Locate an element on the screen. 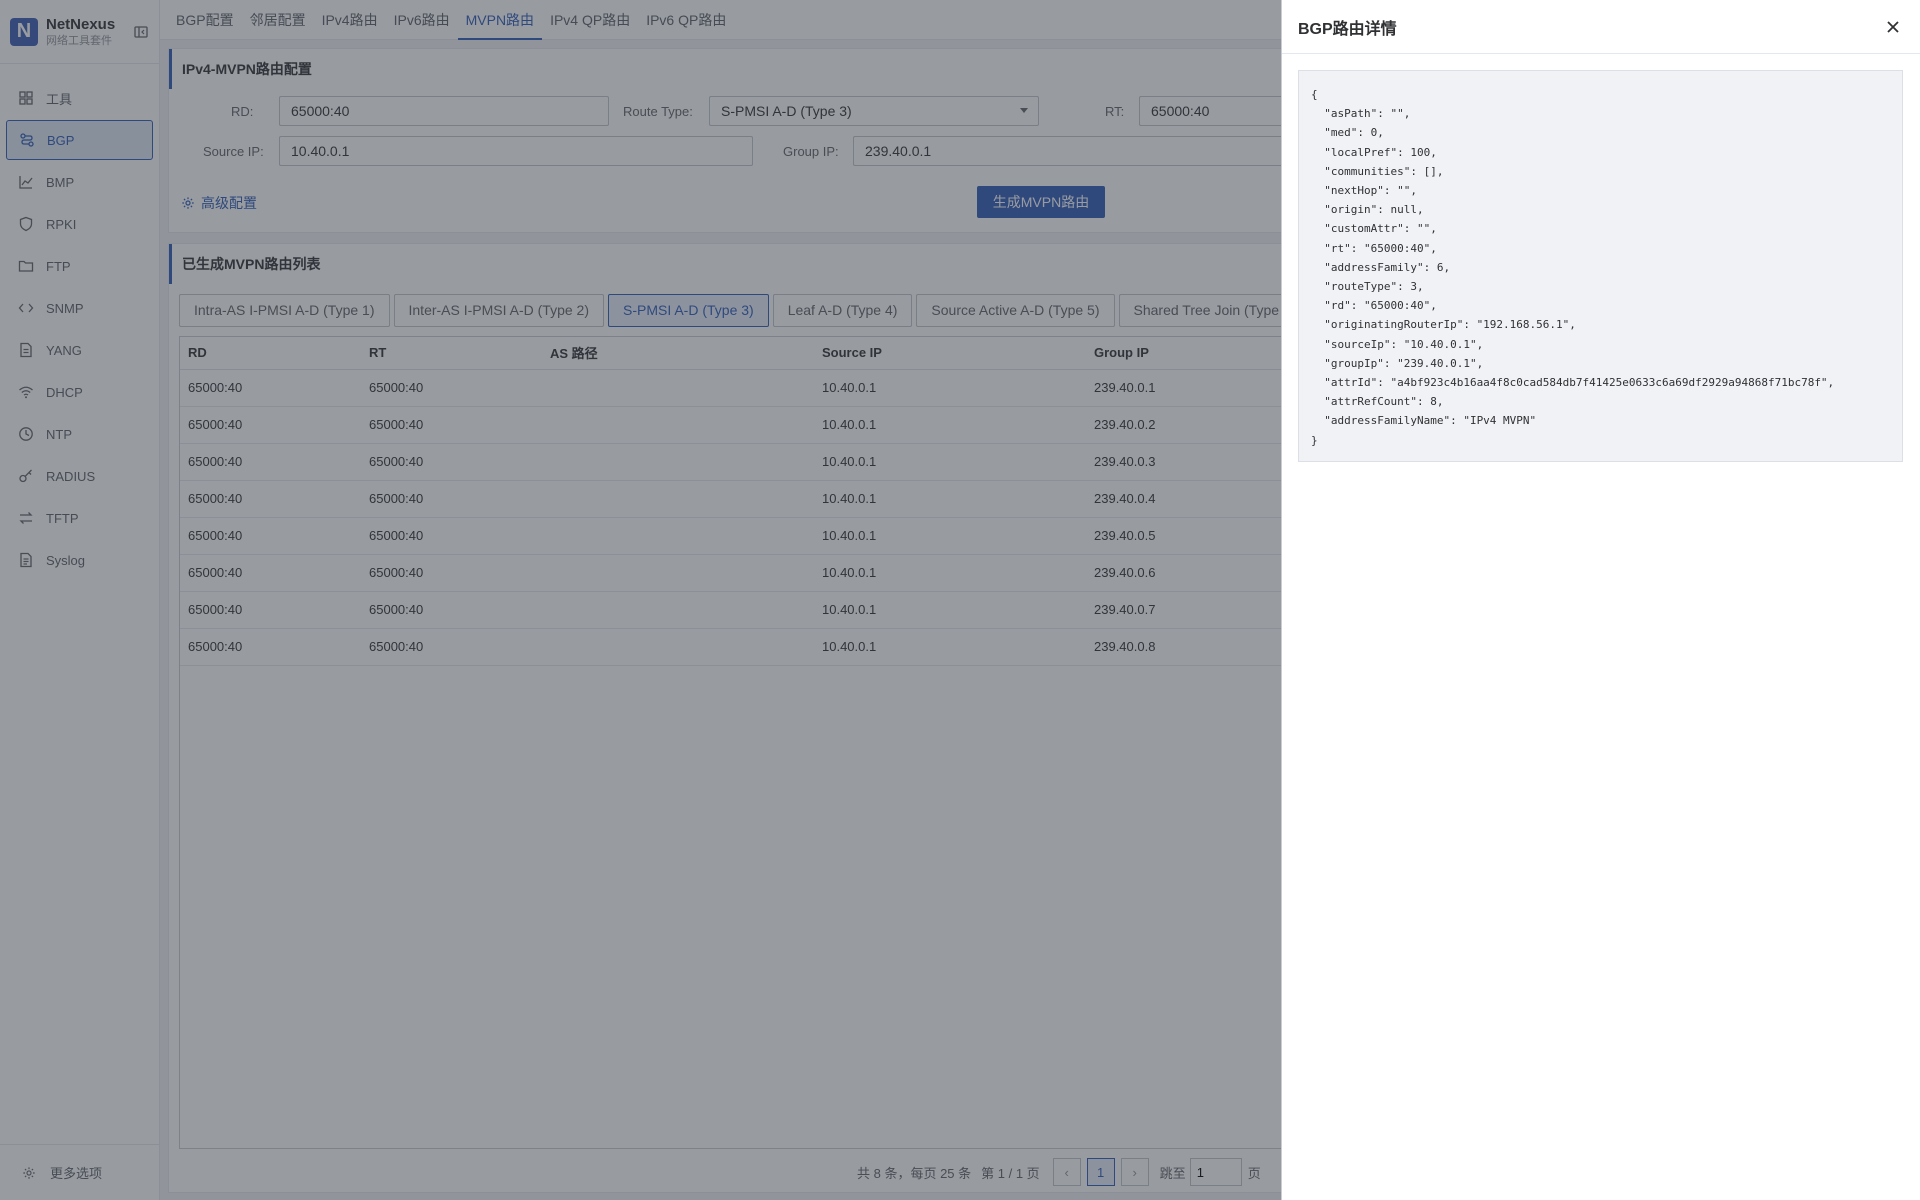 The height and width of the screenshot is (1200, 1920). drawer-title: BGP路由详情 is located at coordinates (1347, 29).